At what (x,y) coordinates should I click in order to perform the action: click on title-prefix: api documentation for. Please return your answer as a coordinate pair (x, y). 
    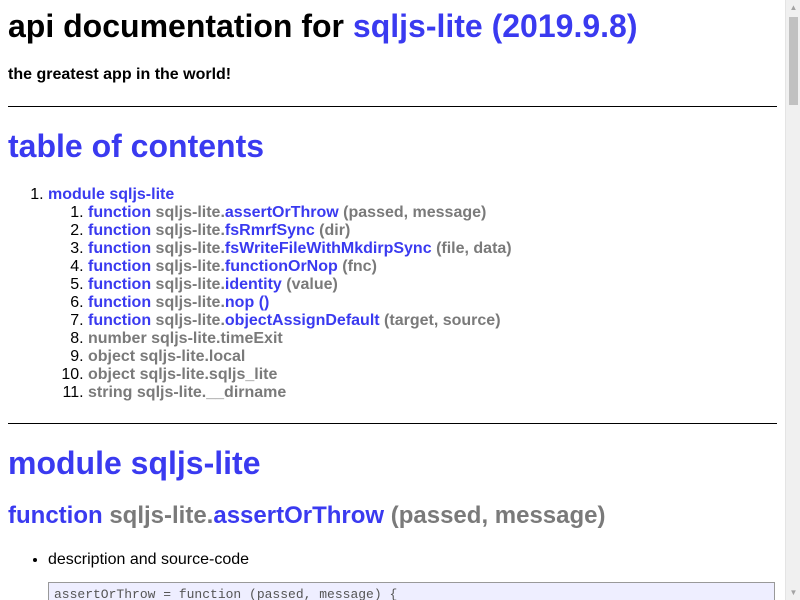
    Looking at the image, I should click on (176, 26).